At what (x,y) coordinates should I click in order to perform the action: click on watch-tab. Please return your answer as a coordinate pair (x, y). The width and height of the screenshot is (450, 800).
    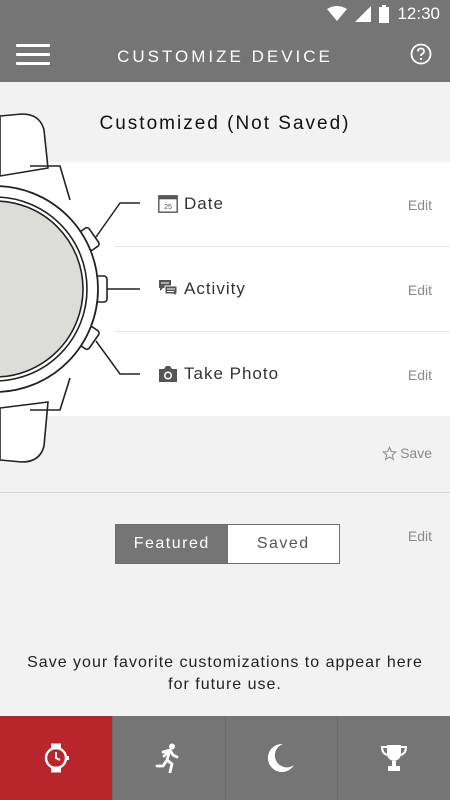
    Looking at the image, I should click on (56, 758).